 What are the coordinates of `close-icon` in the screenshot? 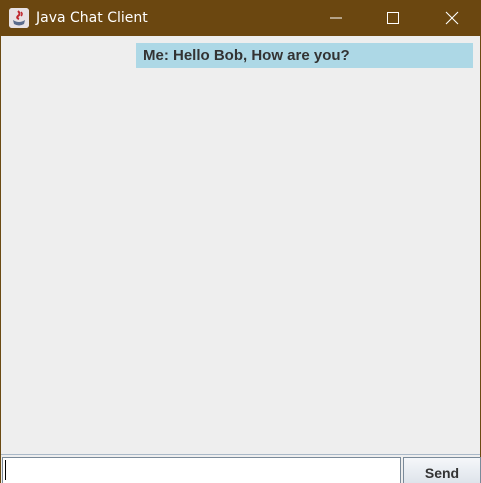 It's located at (452, 18).